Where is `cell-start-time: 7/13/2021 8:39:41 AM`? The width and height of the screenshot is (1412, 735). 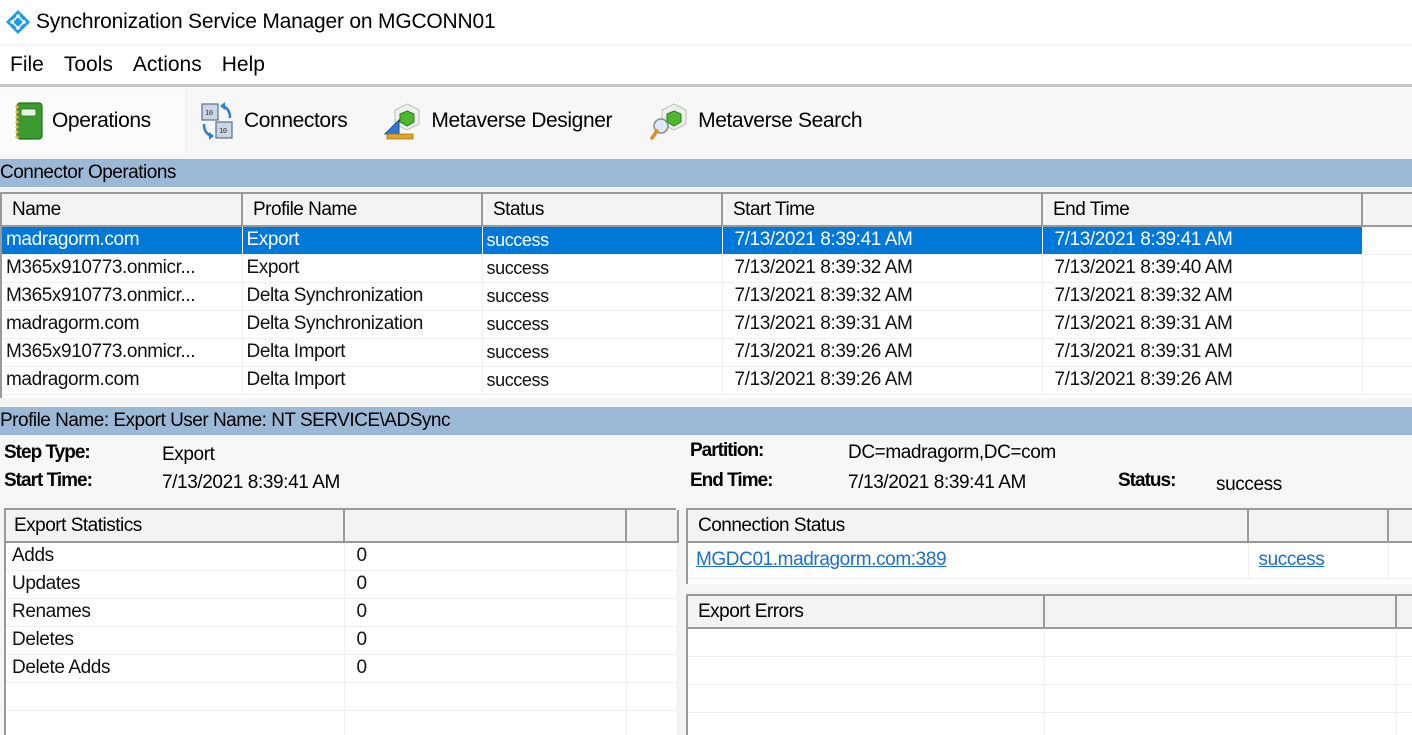
cell-start-time: 7/13/2021 8:39:41 AM is located at coordinates (882, 240).